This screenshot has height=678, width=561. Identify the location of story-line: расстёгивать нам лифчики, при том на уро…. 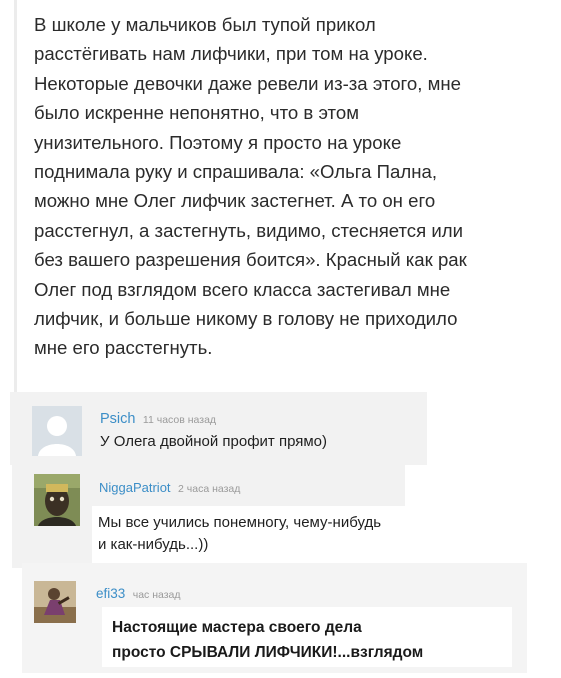
(231, 54).